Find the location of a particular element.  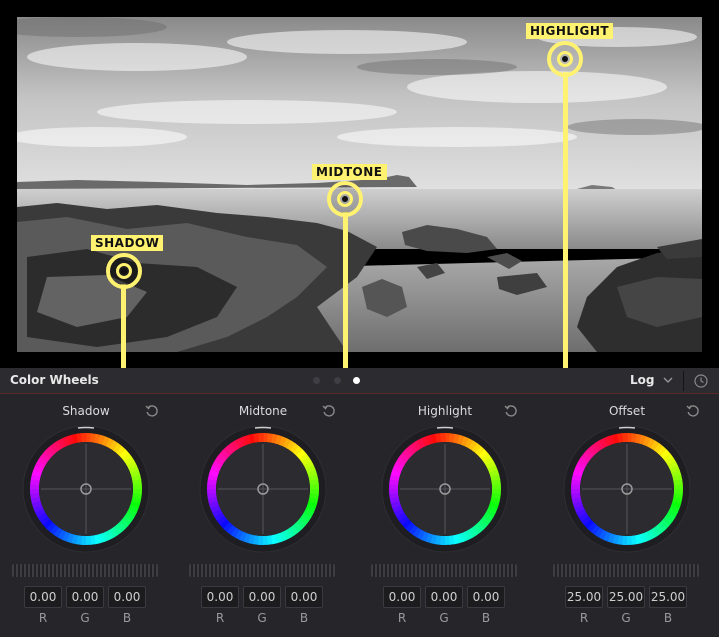

wheel-column-shadow: Shadow 0.00 R 0.00 G 0.00 B is located at coordinates (91, 515).